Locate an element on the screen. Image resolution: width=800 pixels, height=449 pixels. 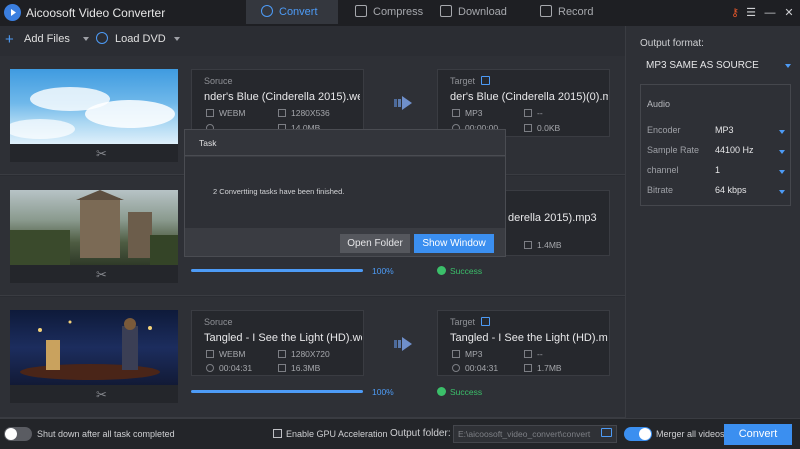
dialog-header: Task is located at coordinates (345, 143).